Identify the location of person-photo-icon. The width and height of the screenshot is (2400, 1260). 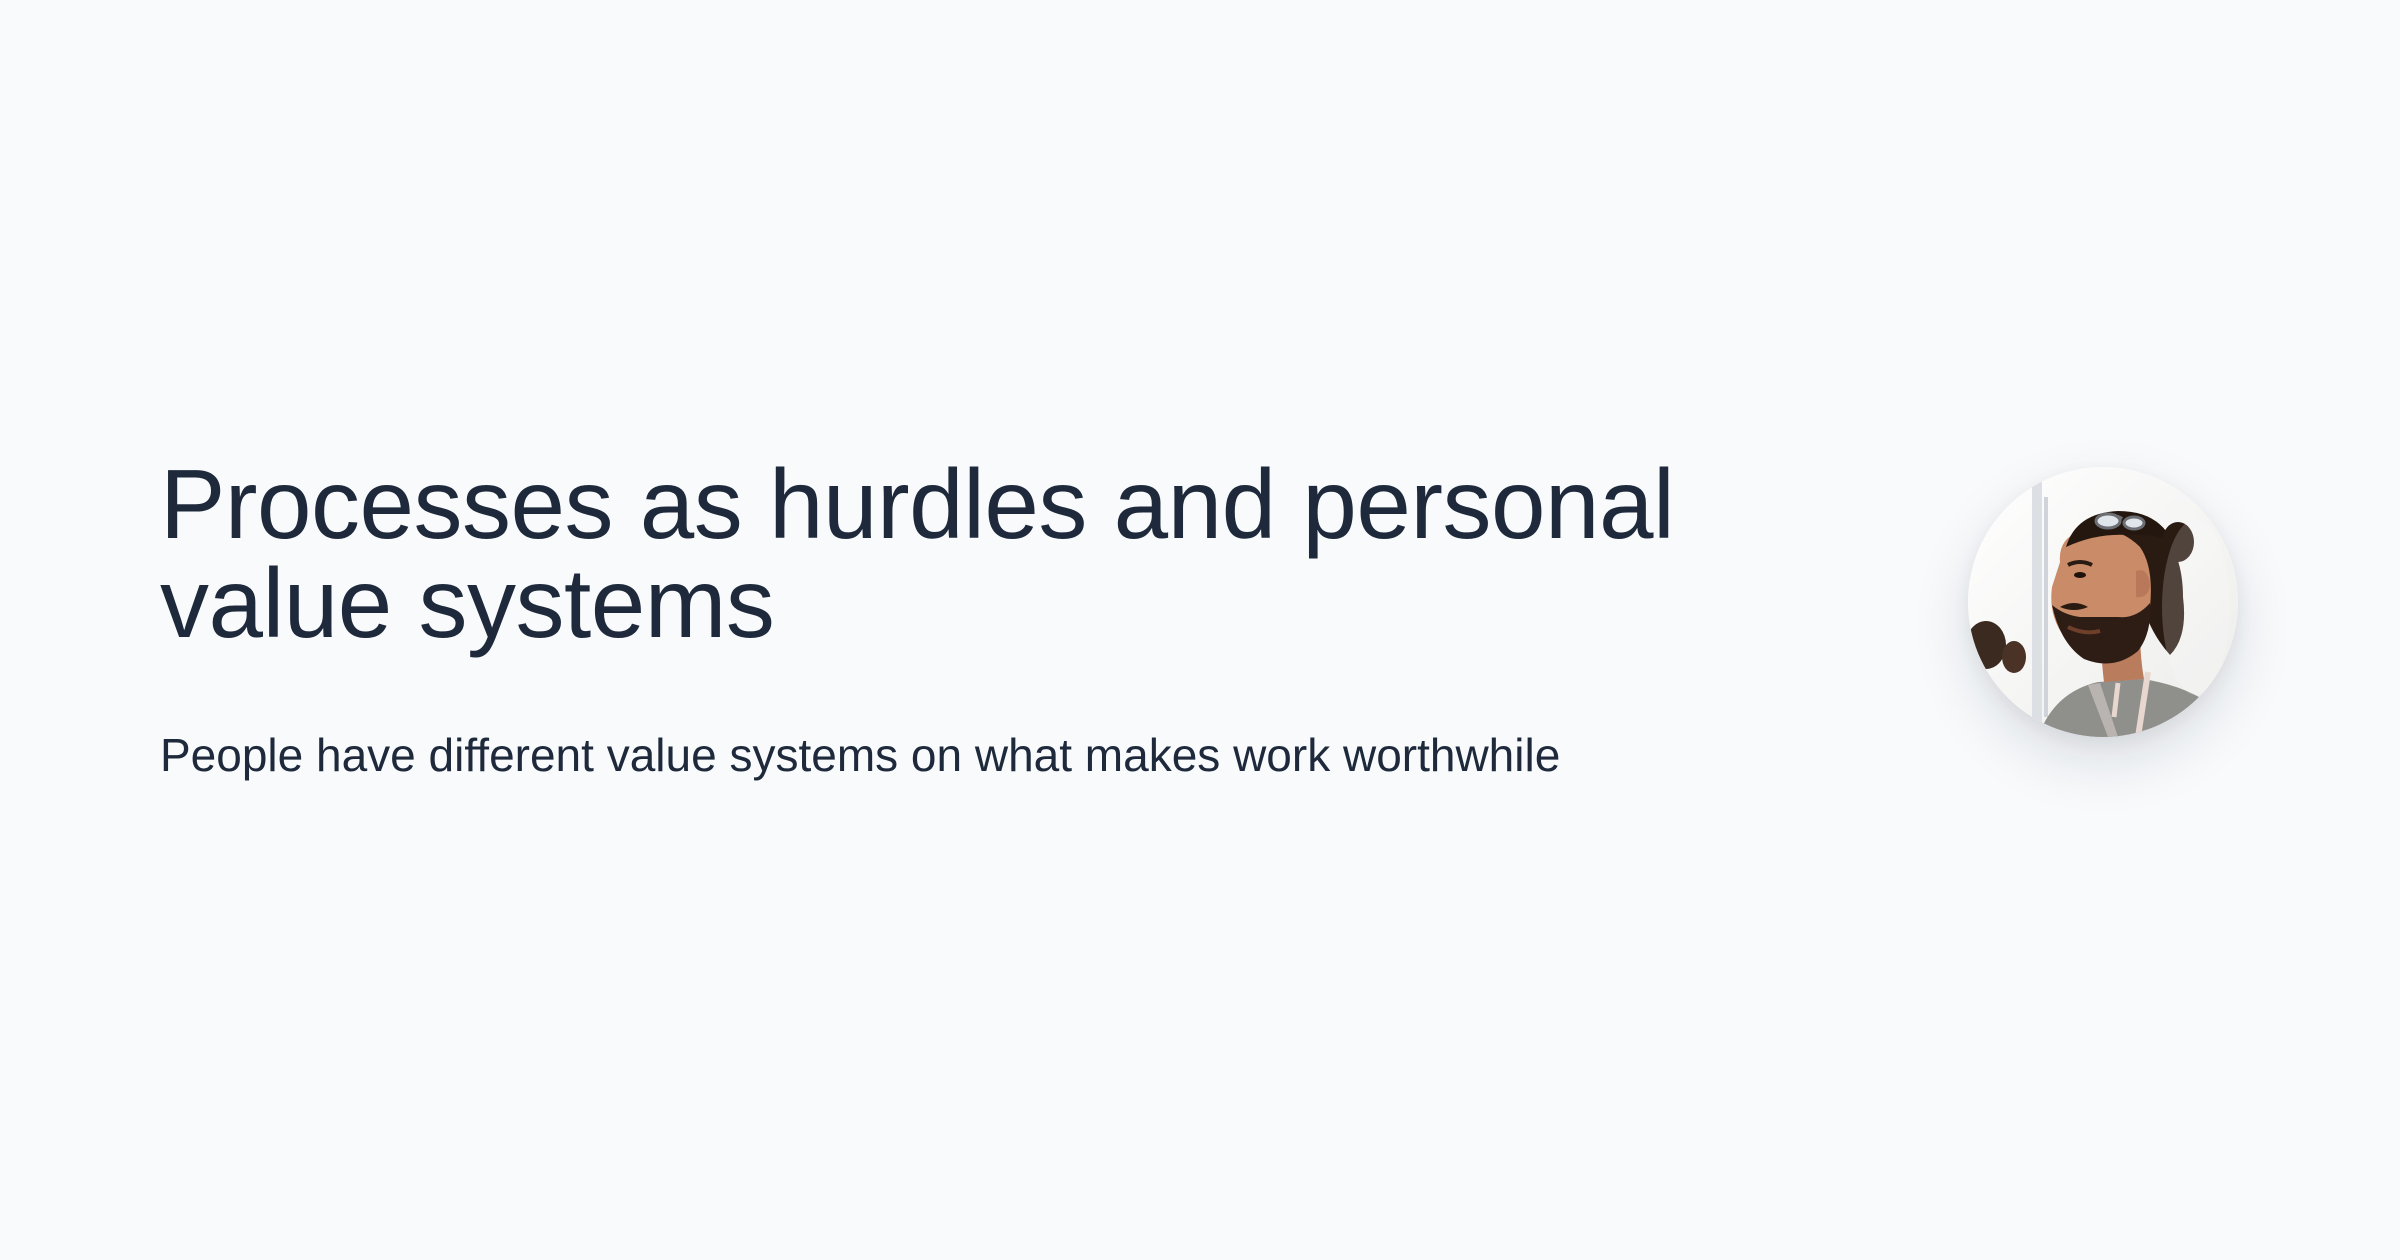
(2103, 602).